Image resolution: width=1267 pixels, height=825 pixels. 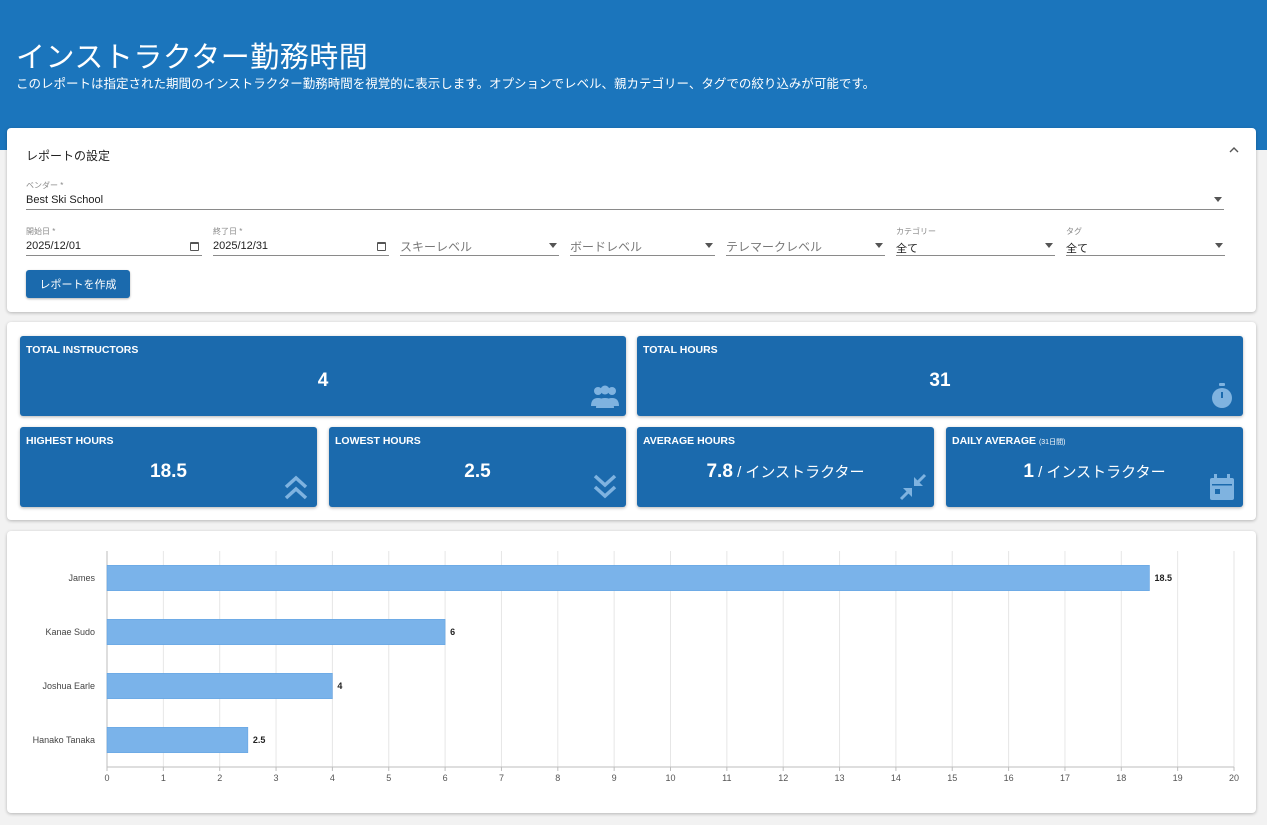 I want to click on stat-value: 31, so click(x=940, y=380).